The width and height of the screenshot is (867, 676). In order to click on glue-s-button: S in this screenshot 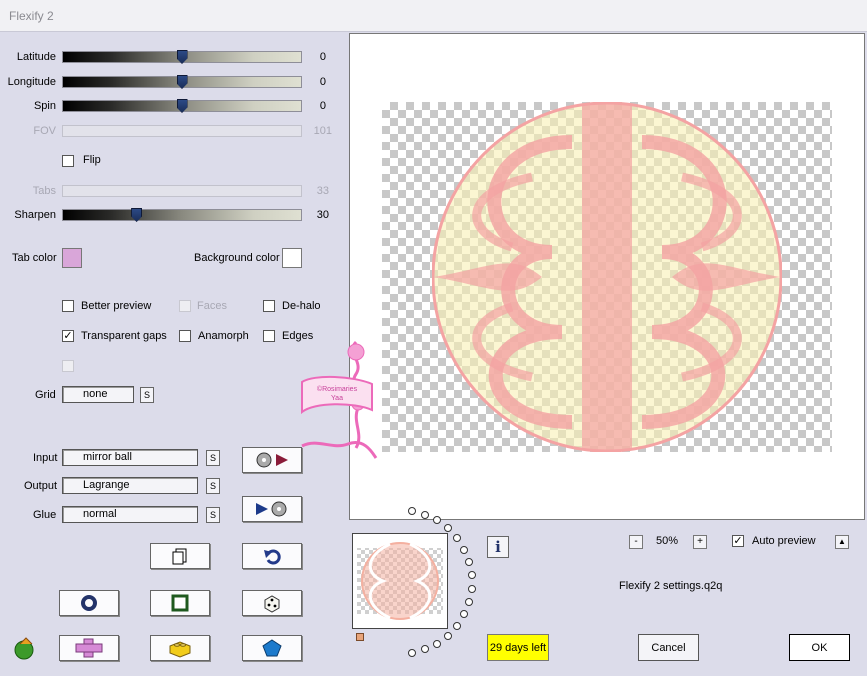, I will do `click(213, 515)`.